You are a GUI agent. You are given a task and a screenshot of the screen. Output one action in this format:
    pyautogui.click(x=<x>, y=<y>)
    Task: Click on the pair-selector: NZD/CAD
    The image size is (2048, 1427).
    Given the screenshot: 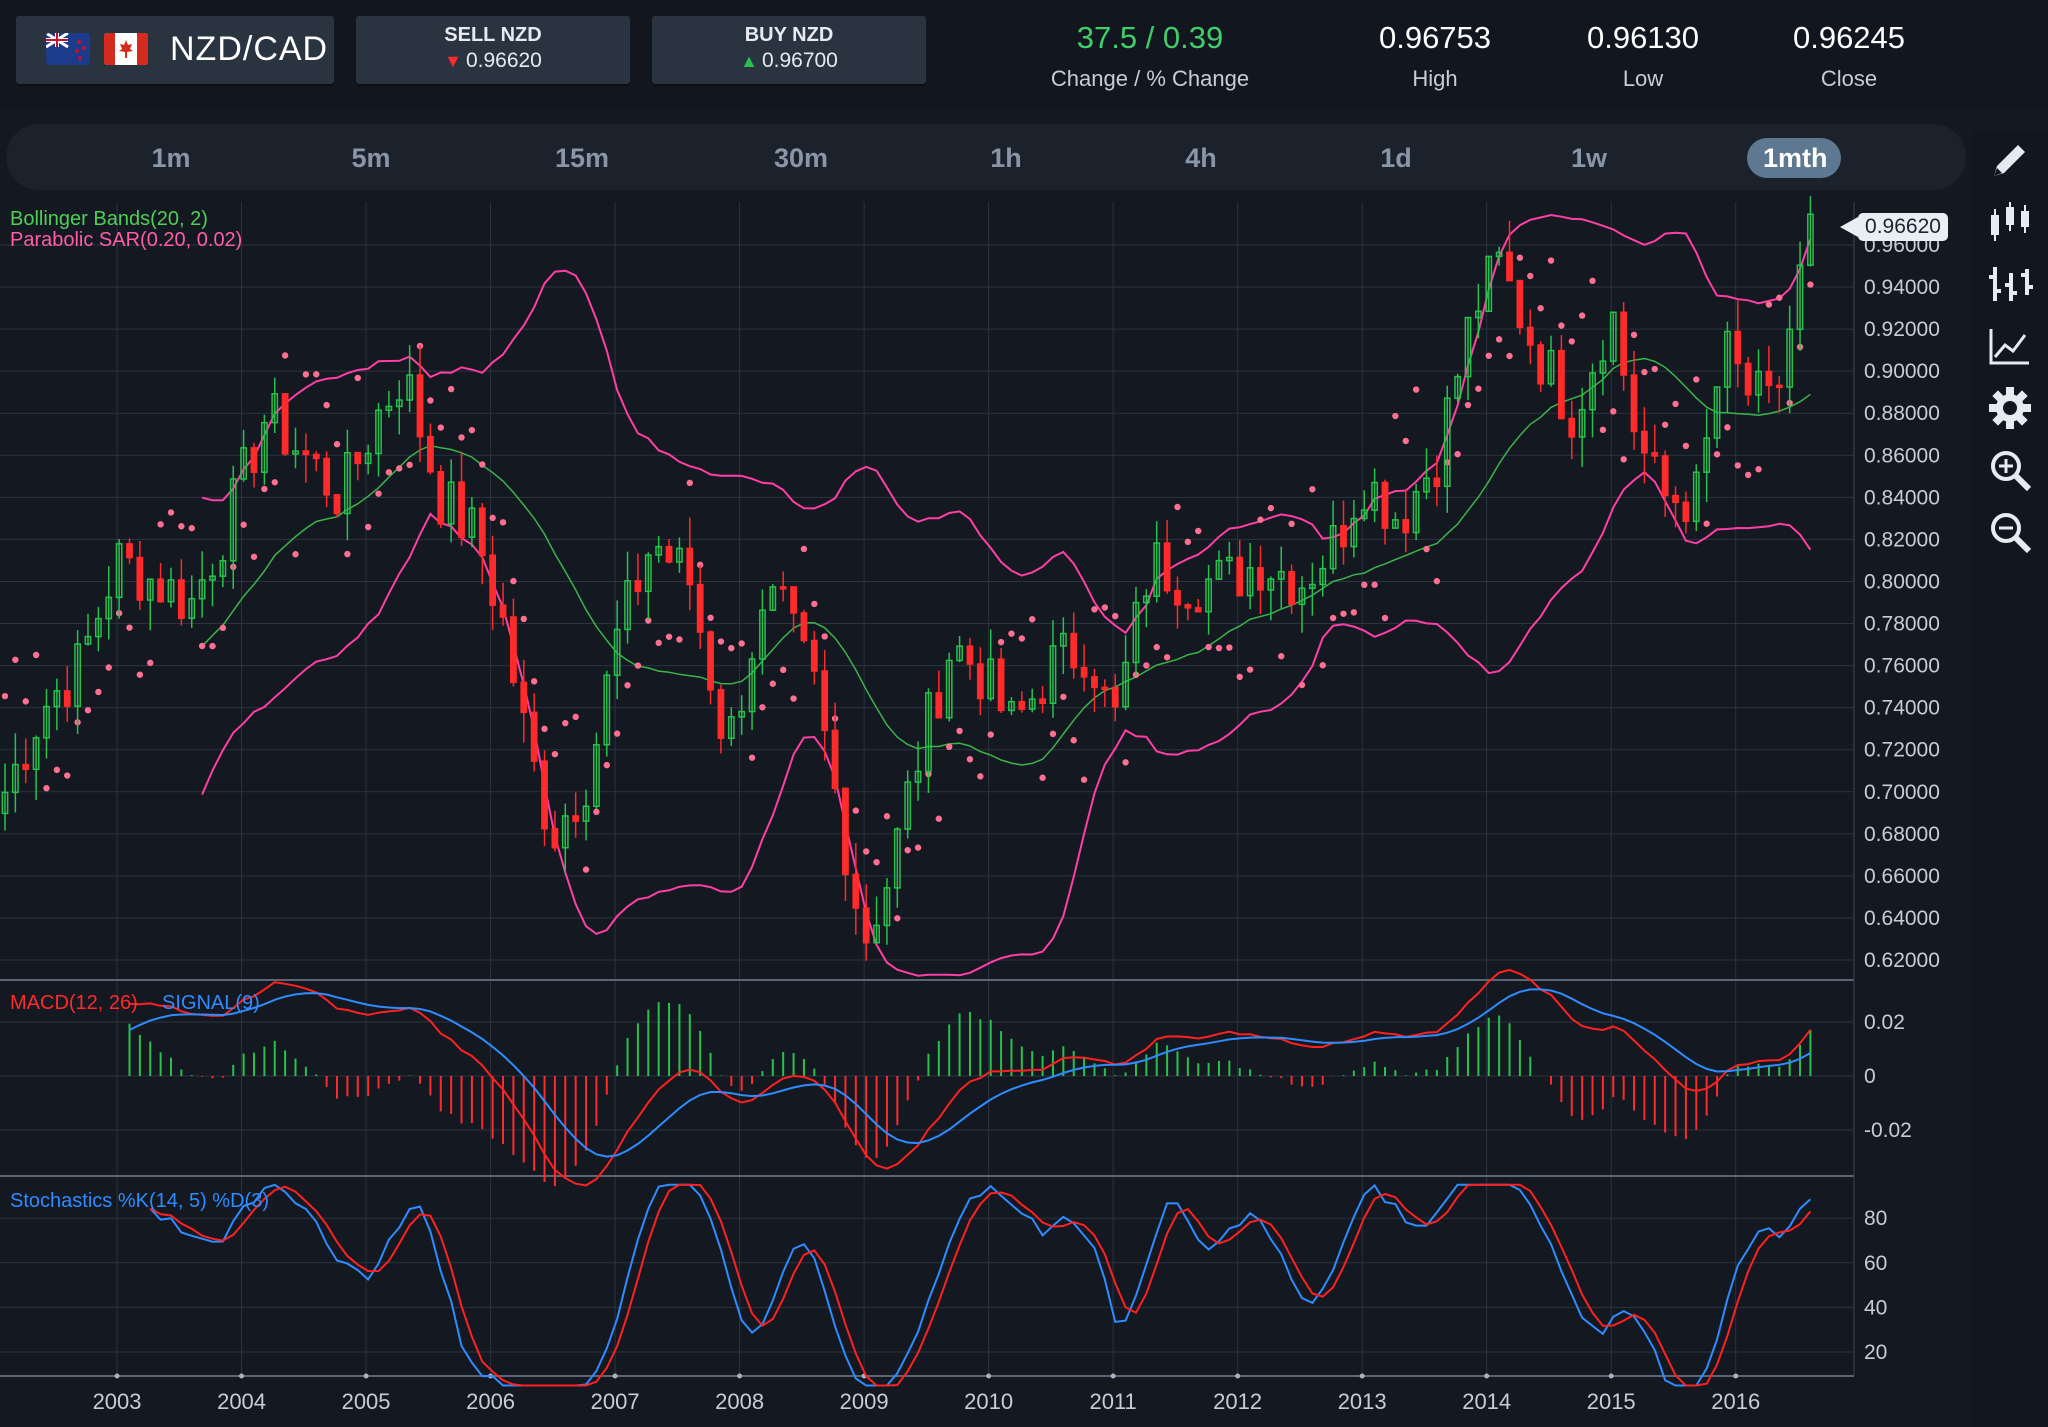 What is the action you would take?
    pyautogui.click(x=175, y=50)
    